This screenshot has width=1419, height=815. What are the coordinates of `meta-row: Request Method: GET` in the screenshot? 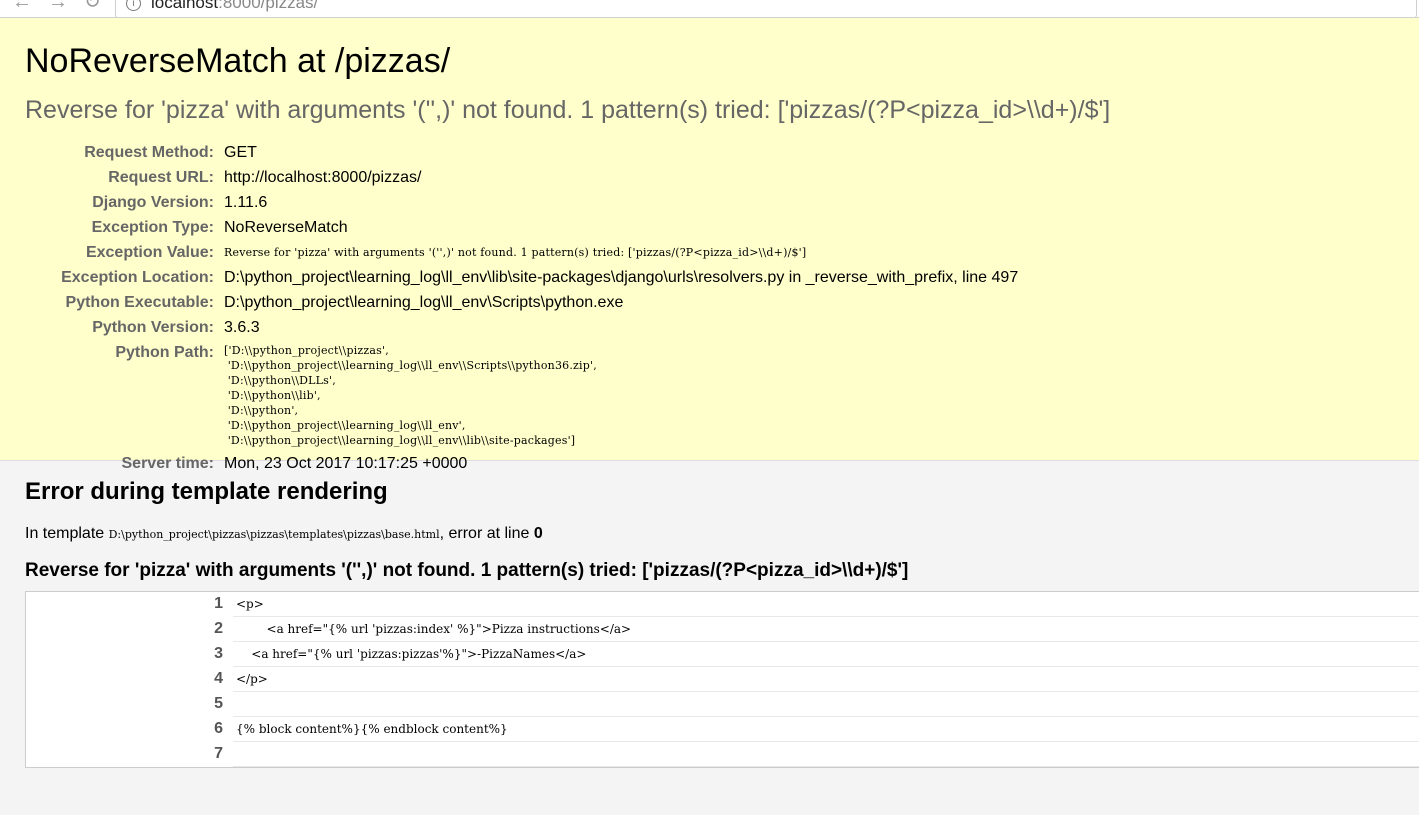 It's located at (521, 152).